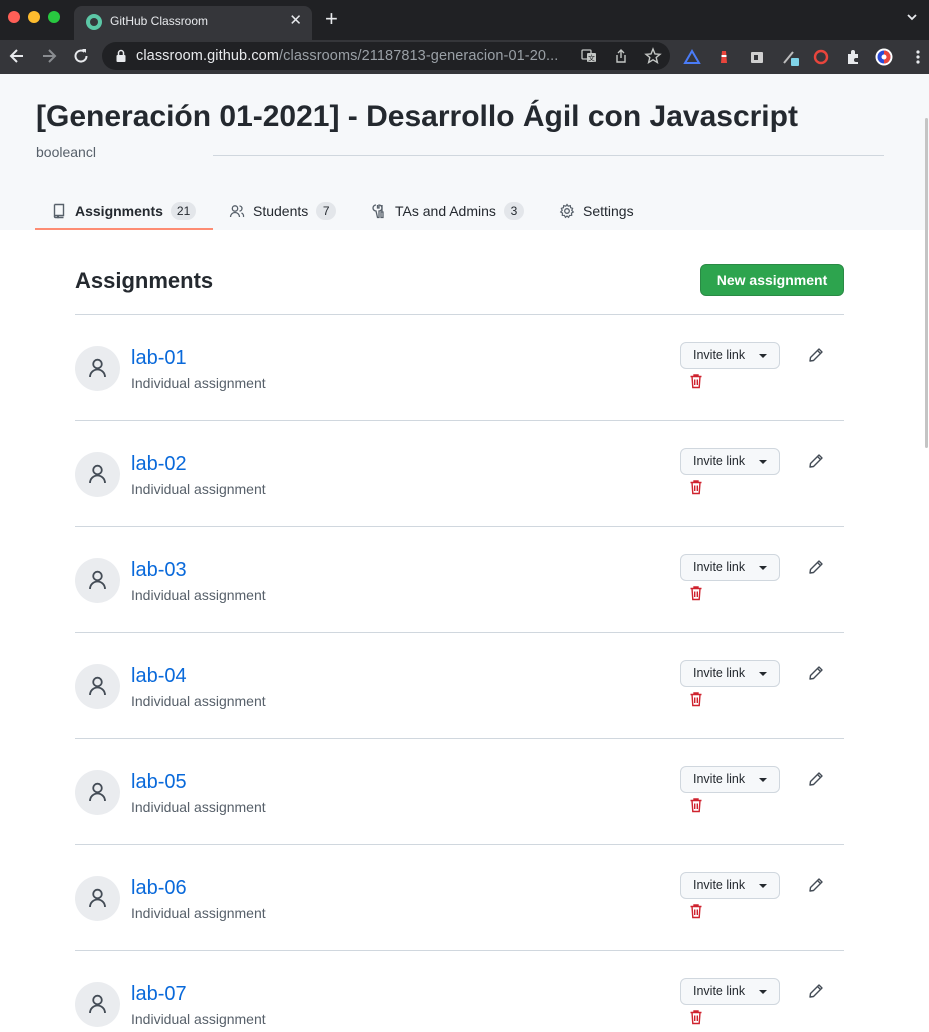 This screenshot has width=929, height=1032. What do you see at coordinates (567, 211) in the screenshot?
I see `gear-icon` at bounding box center [567, 211].